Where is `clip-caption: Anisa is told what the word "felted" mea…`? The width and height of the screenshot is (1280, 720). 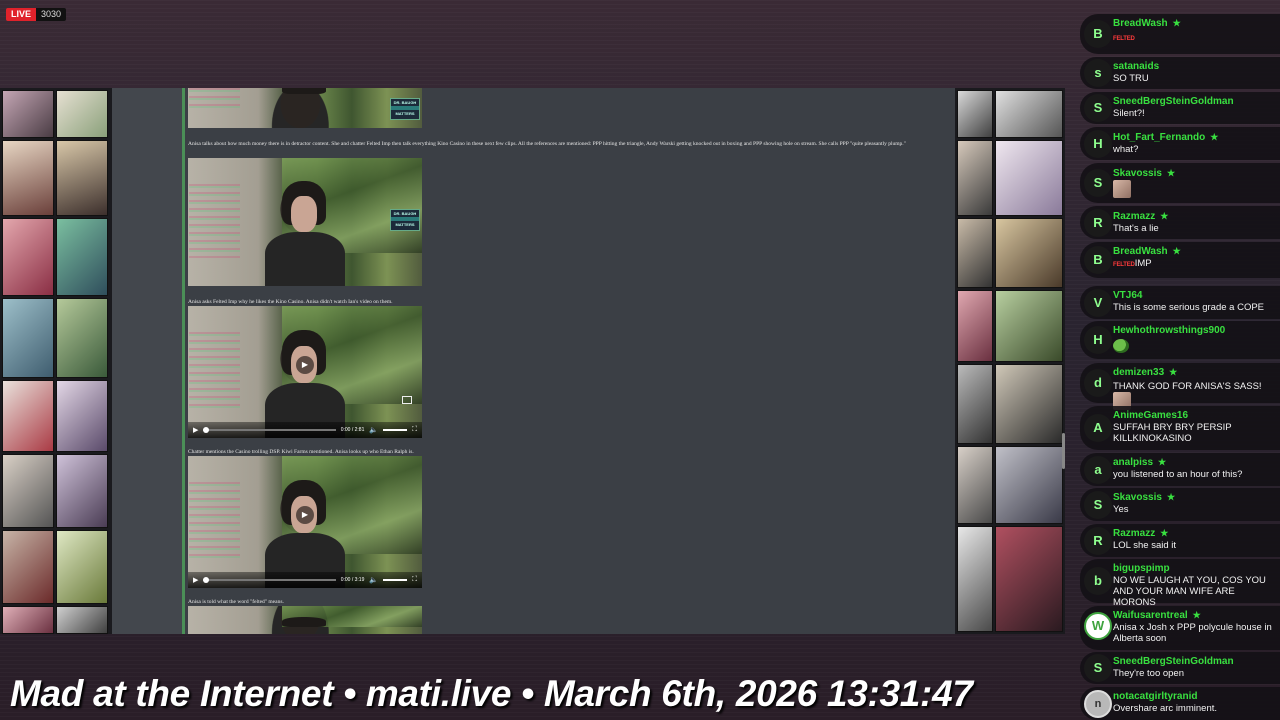
clip-caption: Anisa is told what the word "felted" mea… is located at coordinates (236, 602).